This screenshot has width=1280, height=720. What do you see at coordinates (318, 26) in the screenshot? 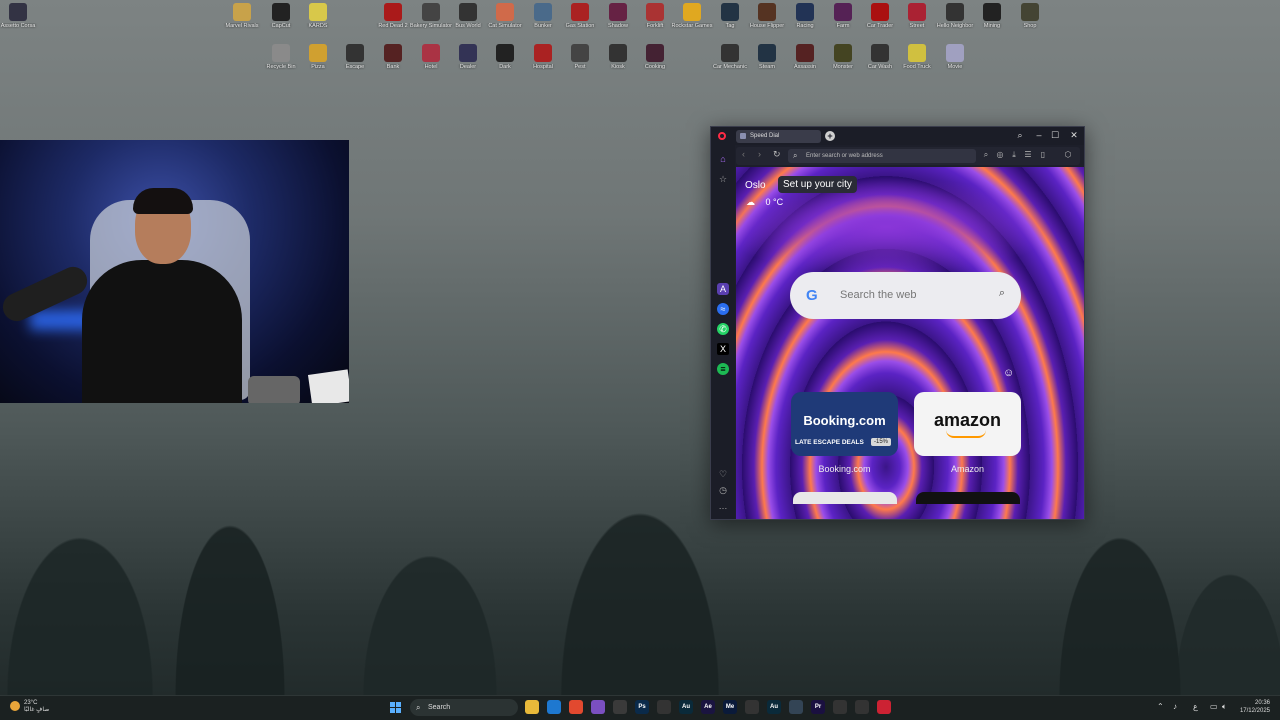
I see `desktop-icon-label: KARDS` at bounding box center [318, 26].